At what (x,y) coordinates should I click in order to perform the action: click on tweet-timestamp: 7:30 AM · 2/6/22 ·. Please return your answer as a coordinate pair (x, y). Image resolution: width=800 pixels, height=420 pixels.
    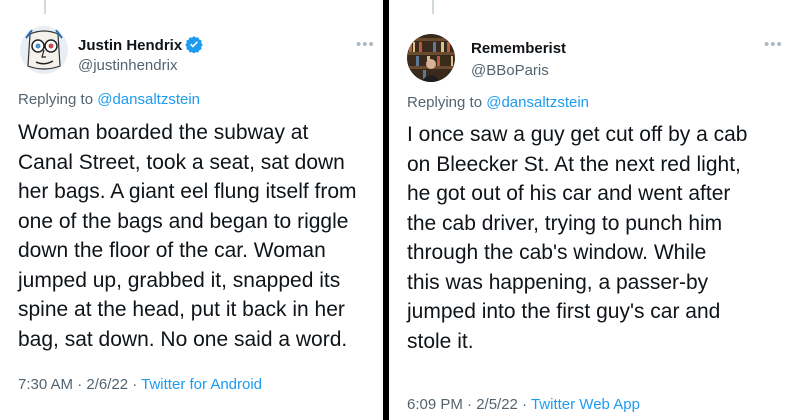
    Looking at the image, I should click on (79, 384).